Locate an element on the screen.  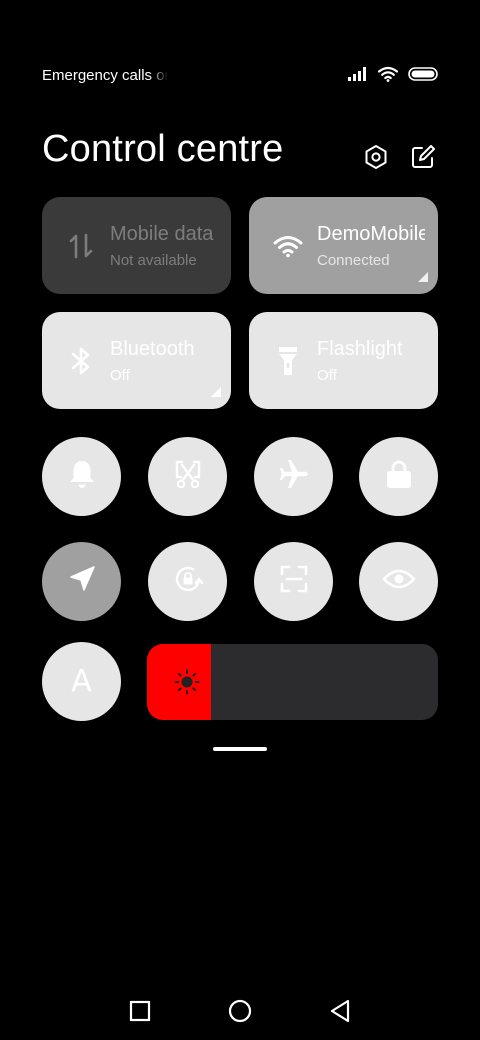
tile-title: Bluetooth is located at coordinates (152, 349).